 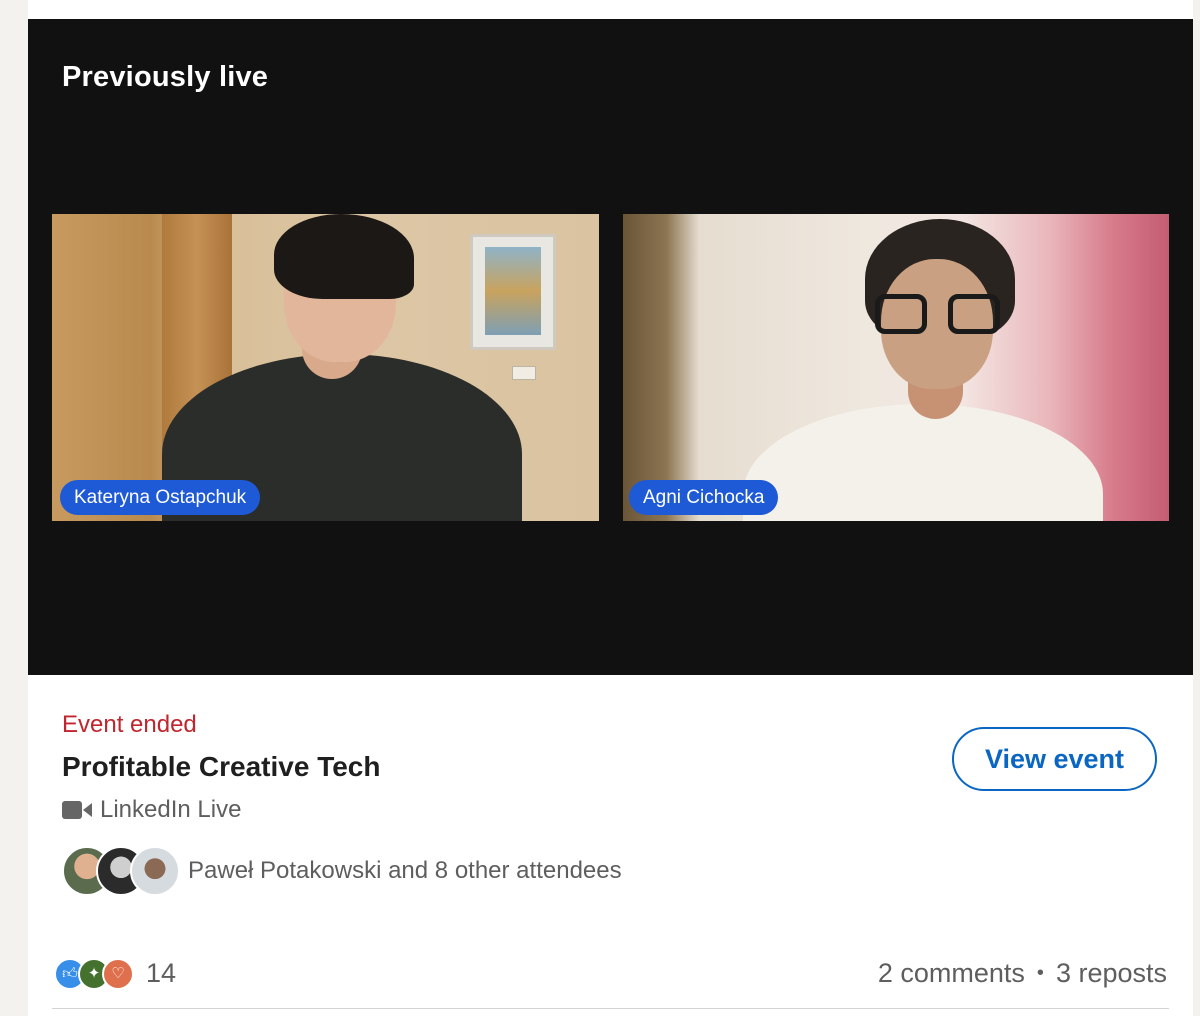 I want to click on event-status: Event ended, so click(x=129, y=724).